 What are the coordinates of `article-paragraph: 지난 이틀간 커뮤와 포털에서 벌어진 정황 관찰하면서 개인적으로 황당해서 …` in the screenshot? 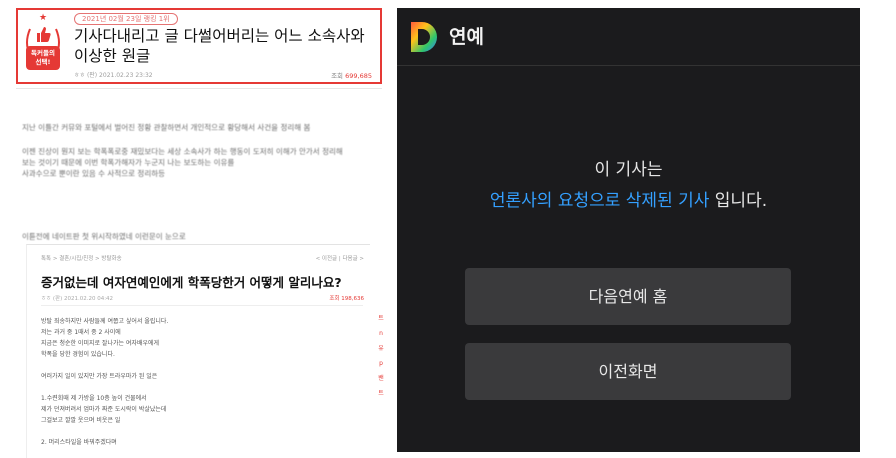 It's located at (166, 127).